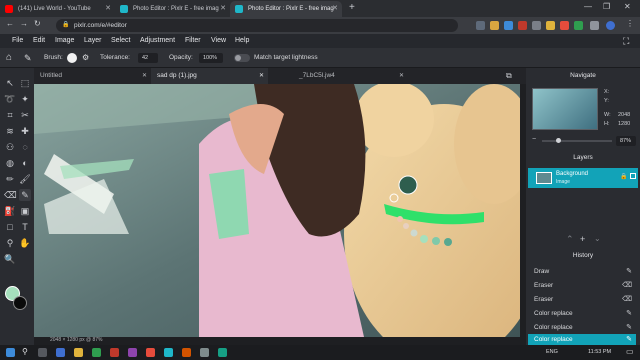 This screenshot has width=640, height=360. I want to click on arrange-windows-icon: ⧉, so click(509, 76).